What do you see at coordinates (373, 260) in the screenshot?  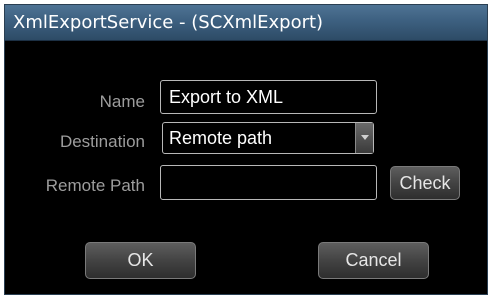 I see `cancel-button: Cancel` at bounding box center [373, 260].